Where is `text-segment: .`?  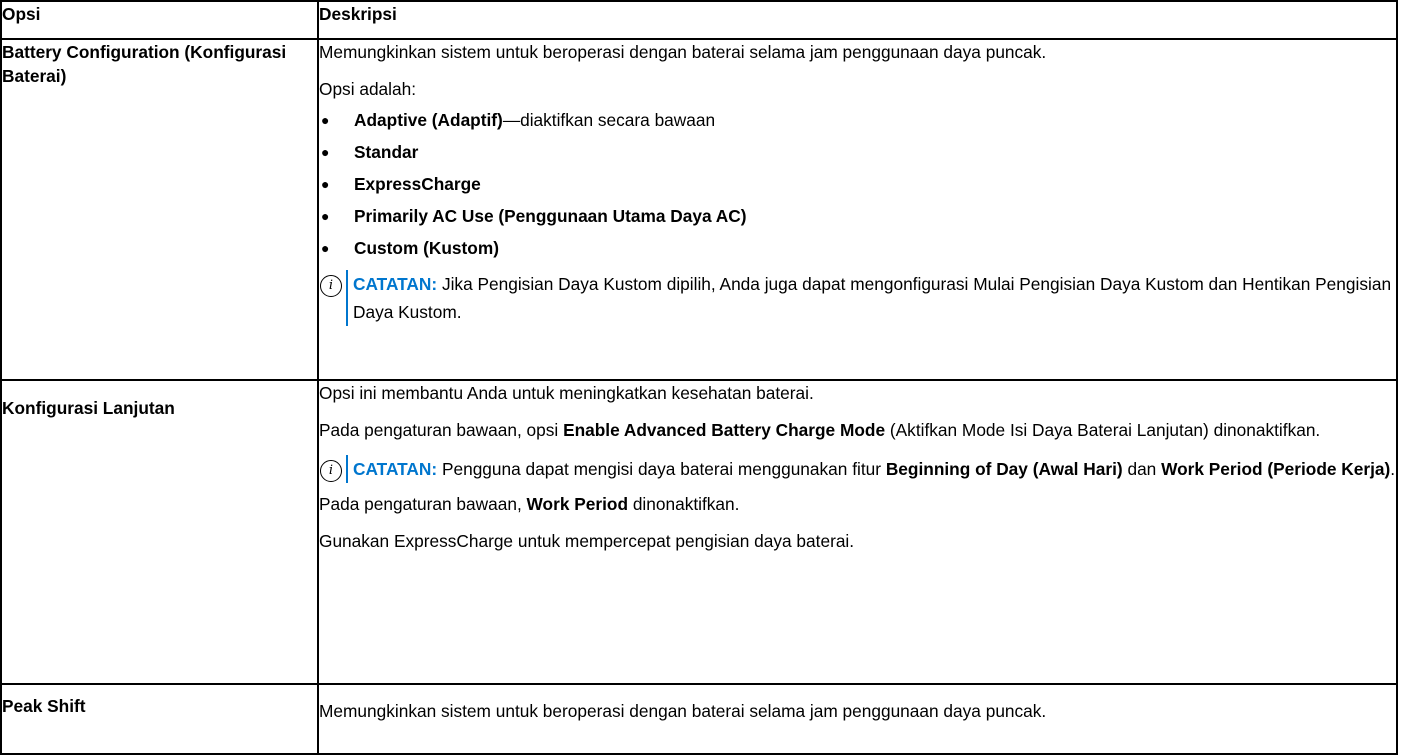
text-segment: . is located at coordinates (1393, 469).